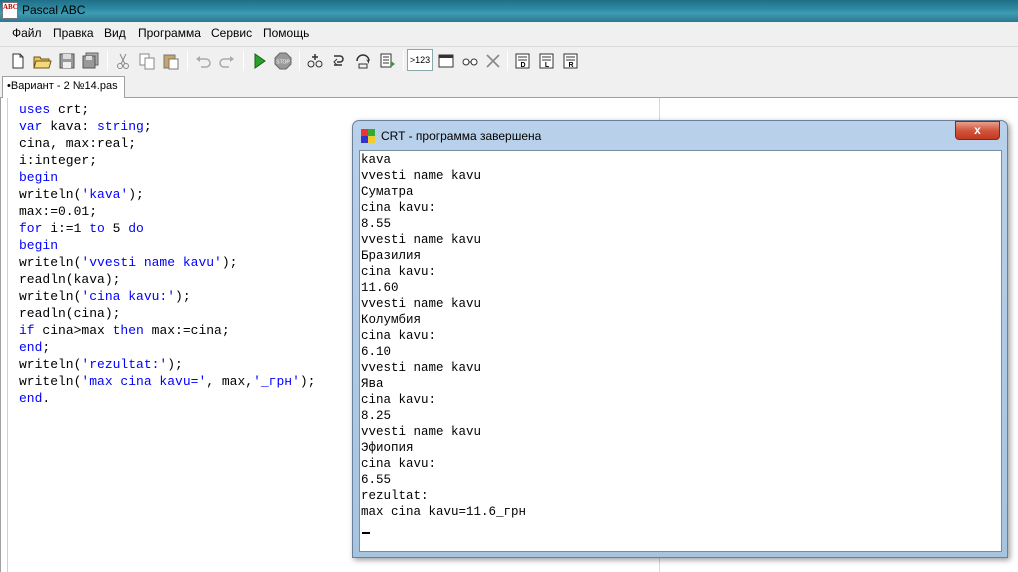  What do you see at coordinates (167, 109) in the screenshot?
I see `code-line: uses crt;` at bounding box center [167, 109].